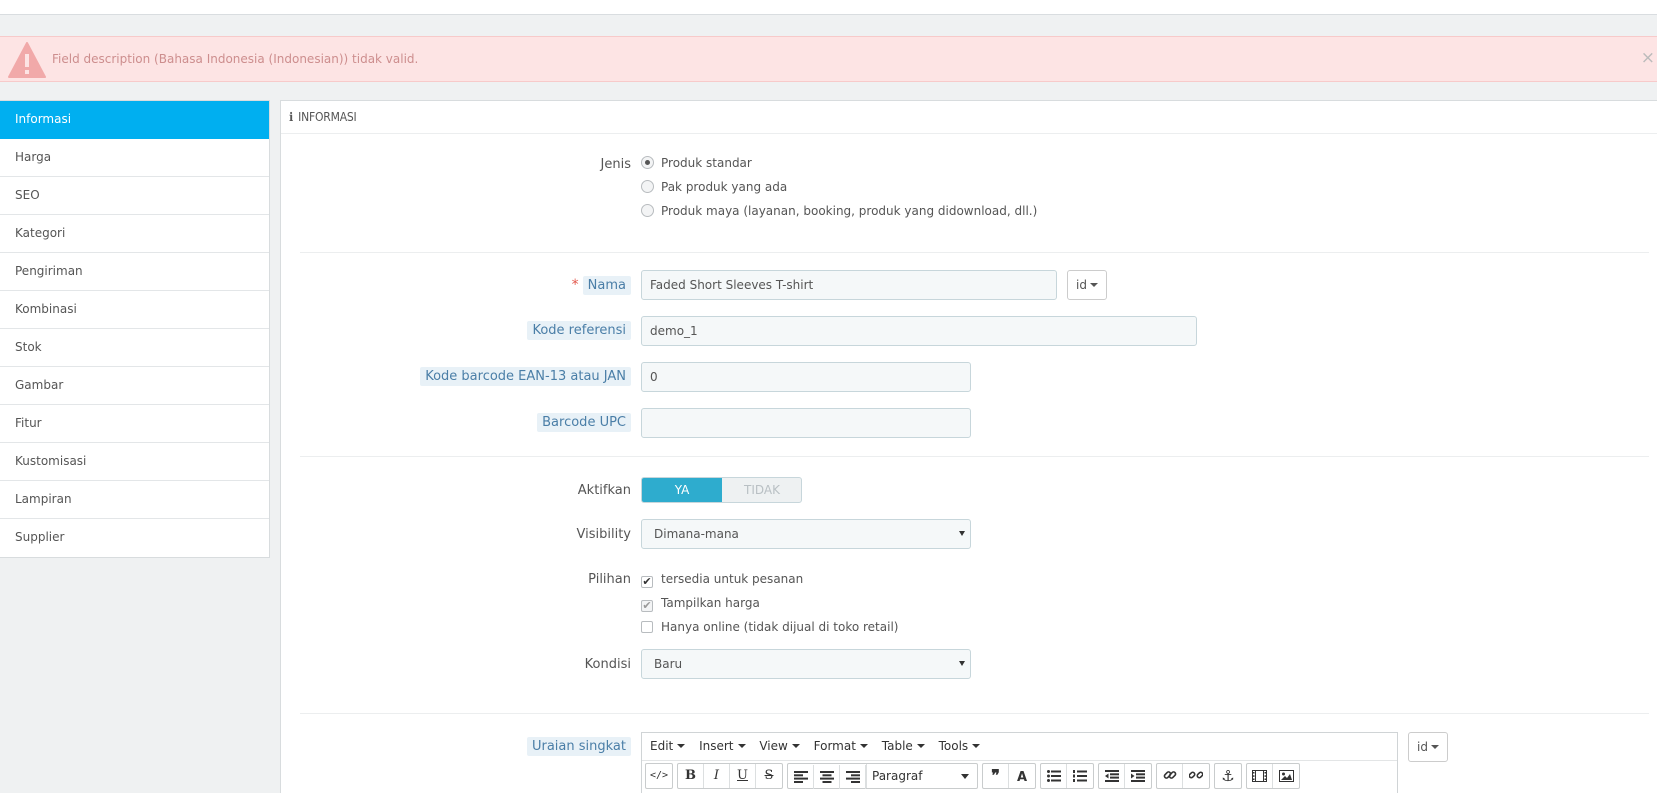 This screenshot has height=793, width=1657. Describe the element at coordinates (134, 272) in the screenshot. I see `sidebar-item-pengiriman: Pengiriman` at that location.